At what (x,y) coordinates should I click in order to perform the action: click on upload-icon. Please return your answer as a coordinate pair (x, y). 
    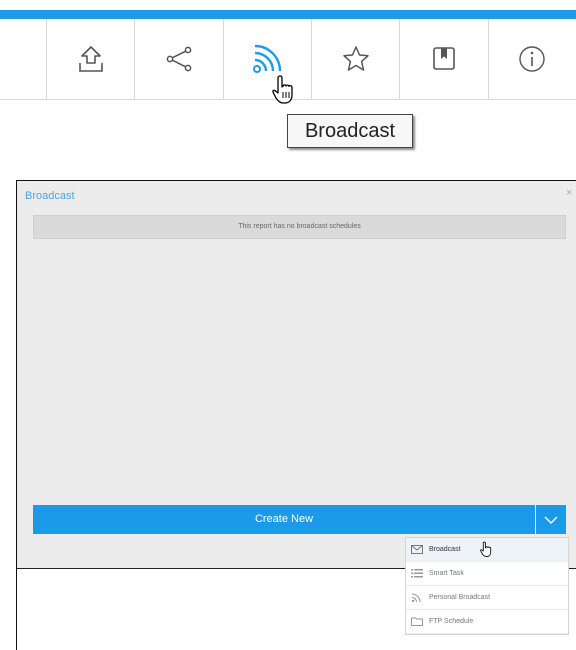
    Looking at the image, I should click on (90, 59).